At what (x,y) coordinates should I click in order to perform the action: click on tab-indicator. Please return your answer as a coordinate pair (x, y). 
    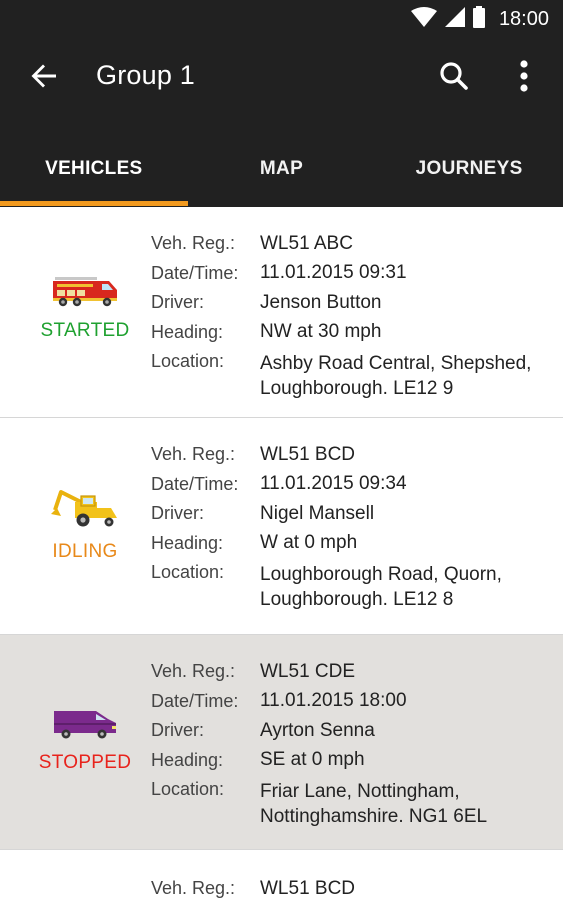
    Looking at the image, I should click on (94, 203).